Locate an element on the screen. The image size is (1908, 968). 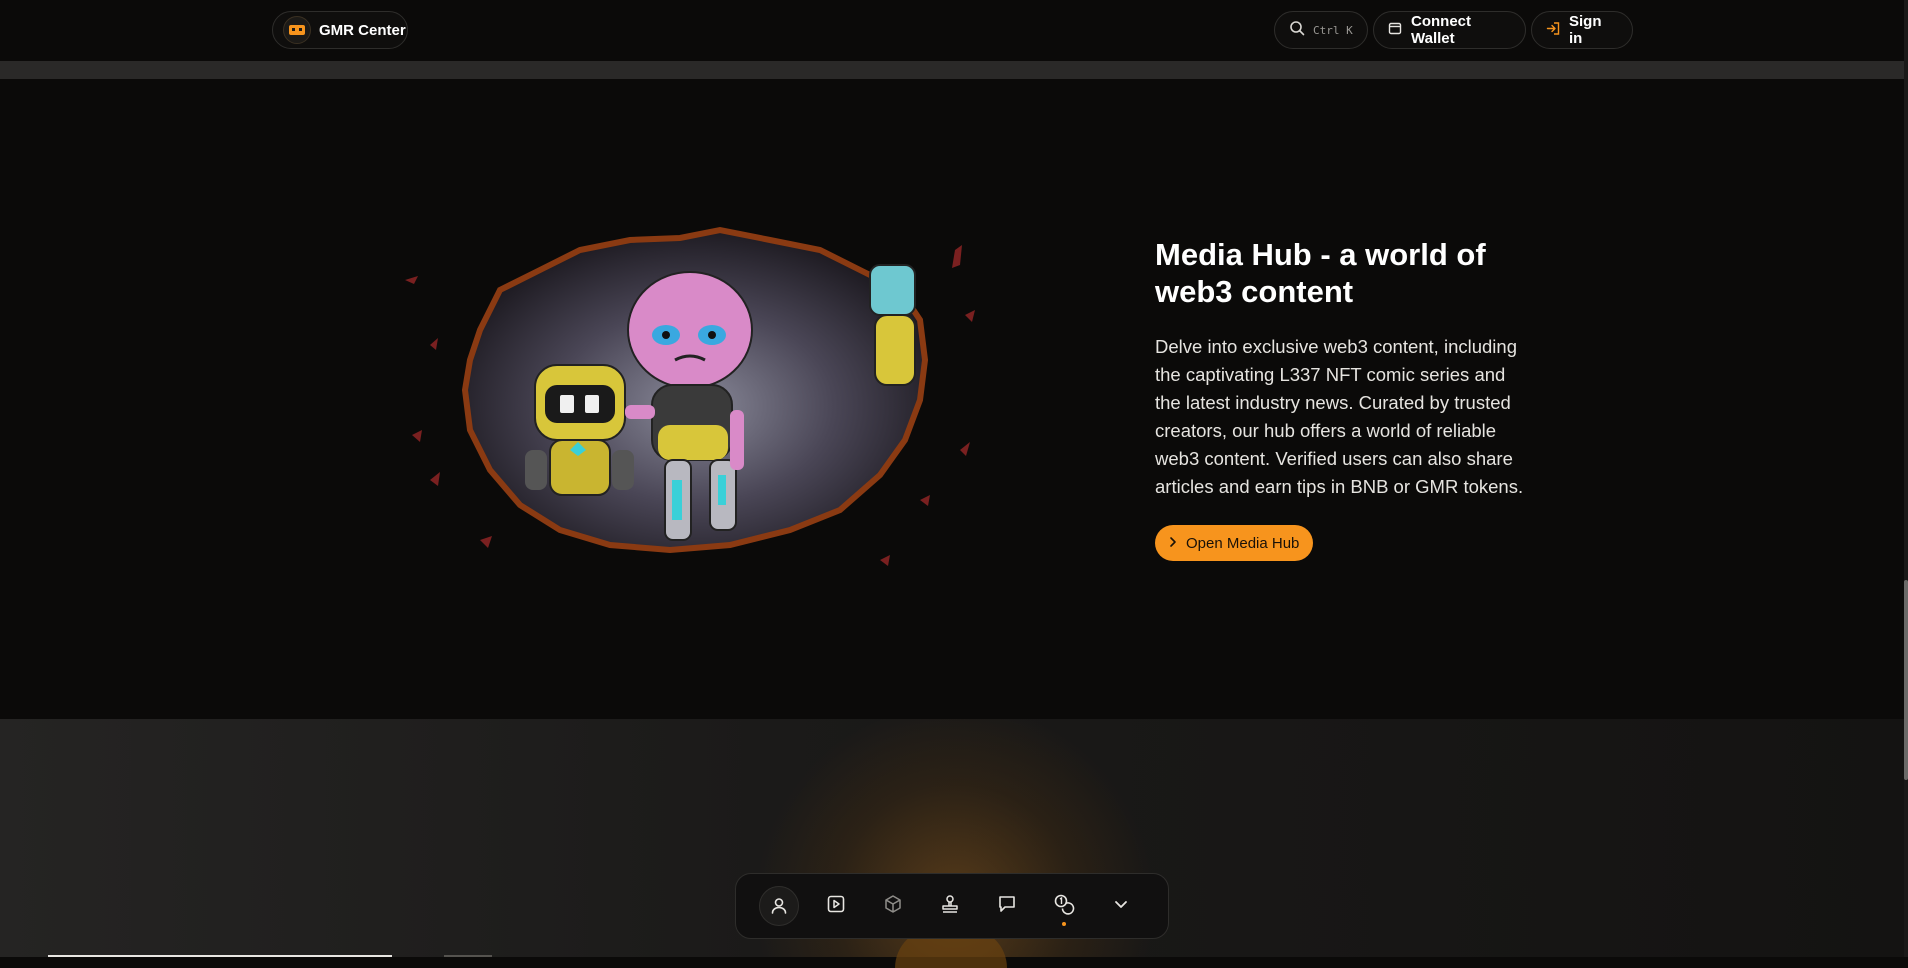
dock-item-stamp is located at coordinates (949, 906).